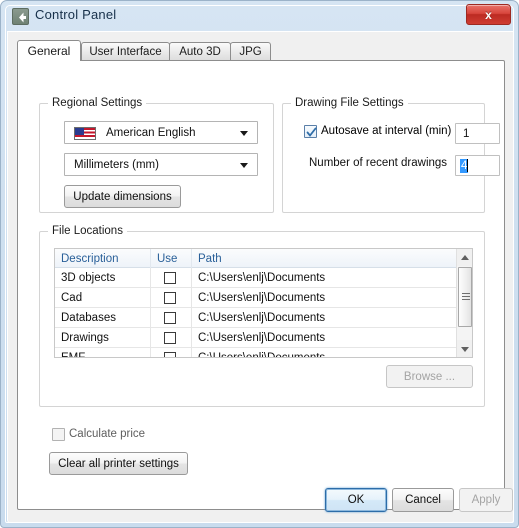 The image size is (519, 528). Describe the element at coordinates (477, 133) in the screenshot. I see `autosave-interval-input: 1` at that location.